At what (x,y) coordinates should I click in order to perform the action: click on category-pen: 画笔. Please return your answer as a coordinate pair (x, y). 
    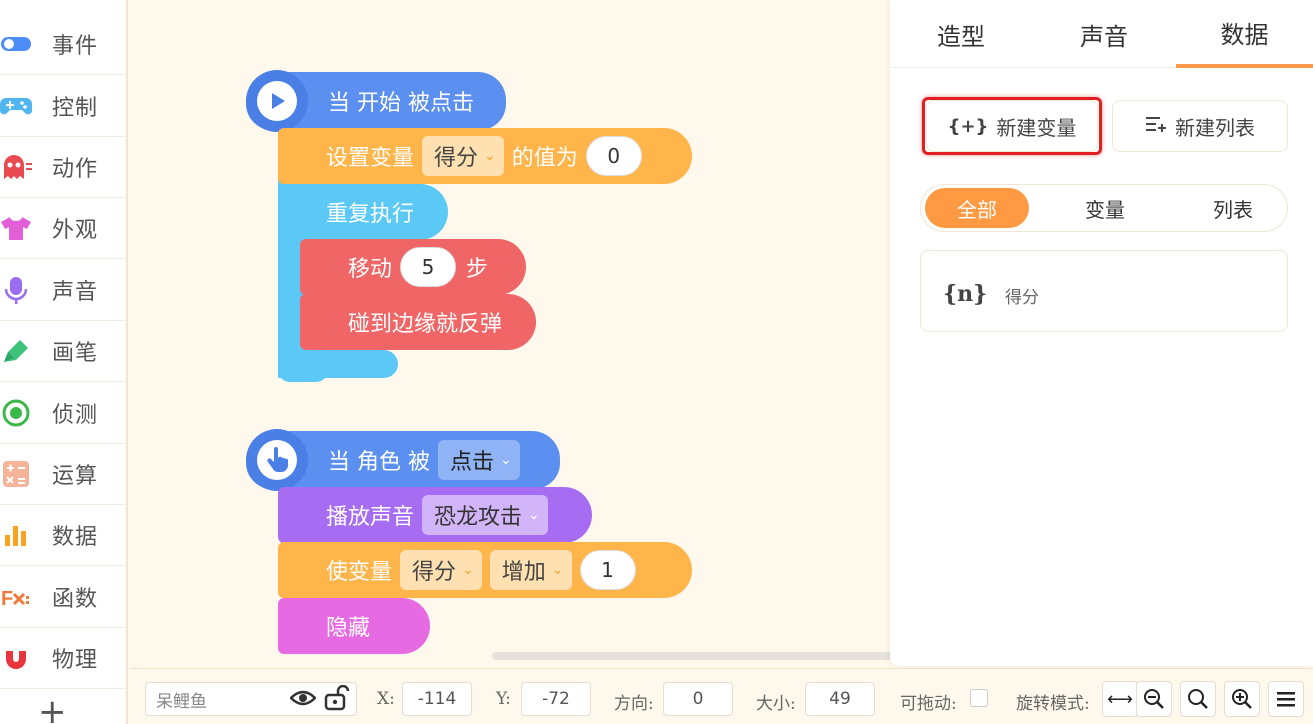
    Looking at the image, I should click on (63, 351).